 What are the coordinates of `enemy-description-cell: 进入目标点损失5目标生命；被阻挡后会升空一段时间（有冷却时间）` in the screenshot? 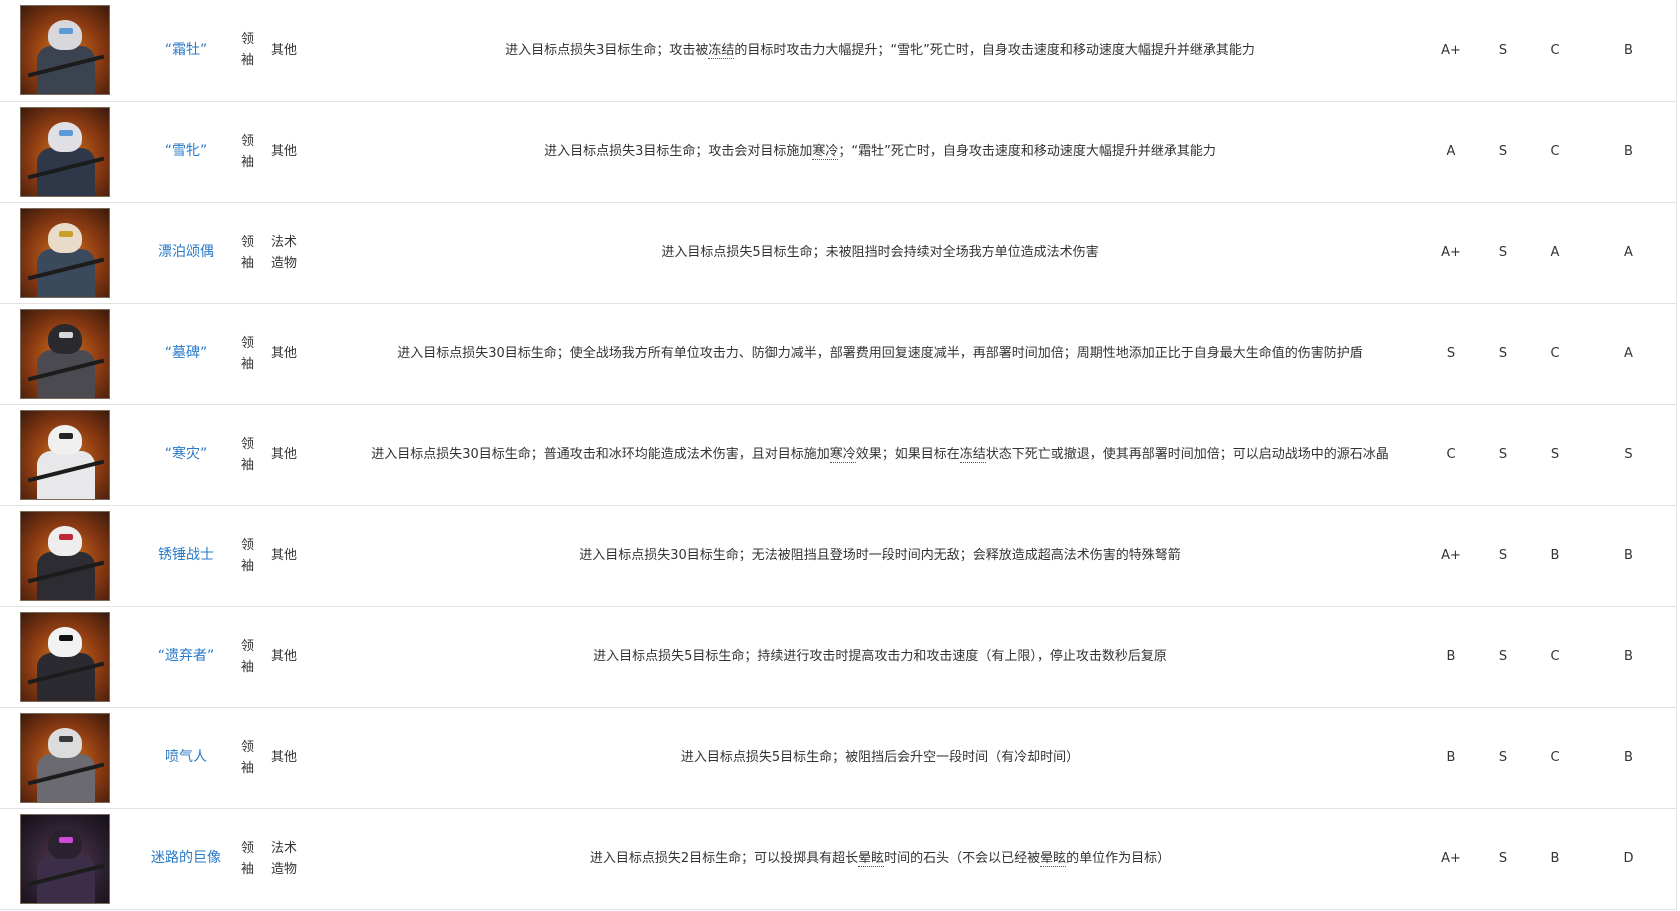 It's located at (880, 758).